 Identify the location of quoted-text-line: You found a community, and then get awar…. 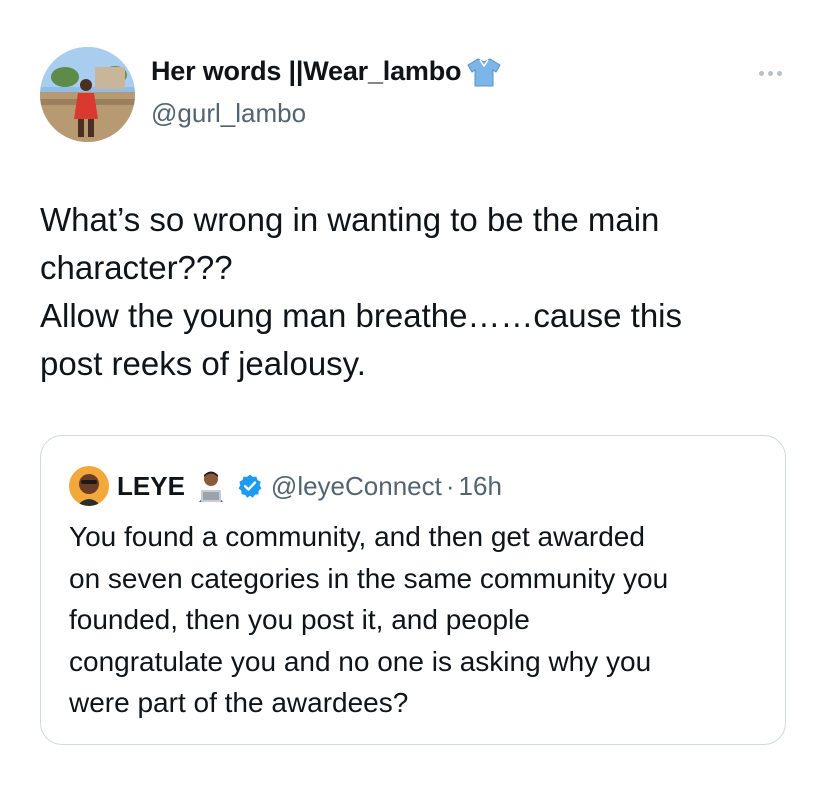
(357, 536).